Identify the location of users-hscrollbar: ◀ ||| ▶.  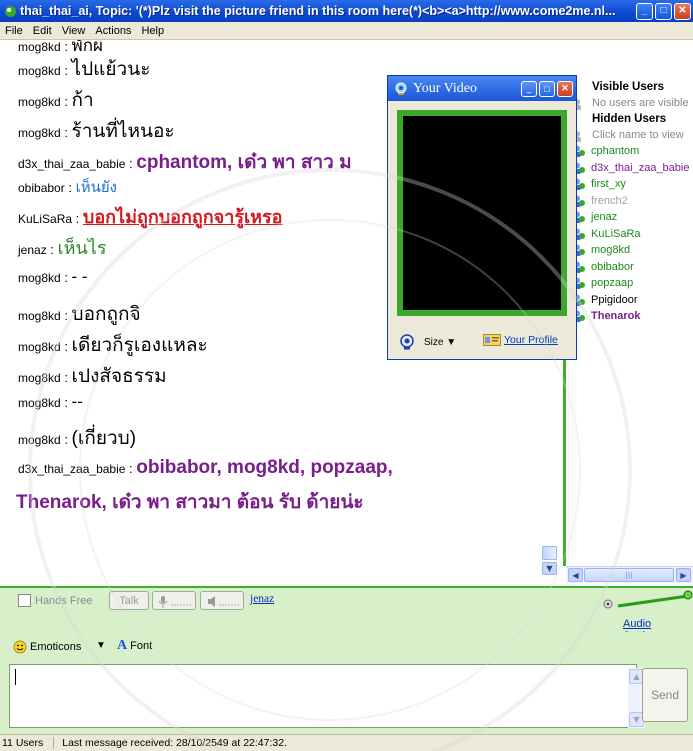
(629, 574).